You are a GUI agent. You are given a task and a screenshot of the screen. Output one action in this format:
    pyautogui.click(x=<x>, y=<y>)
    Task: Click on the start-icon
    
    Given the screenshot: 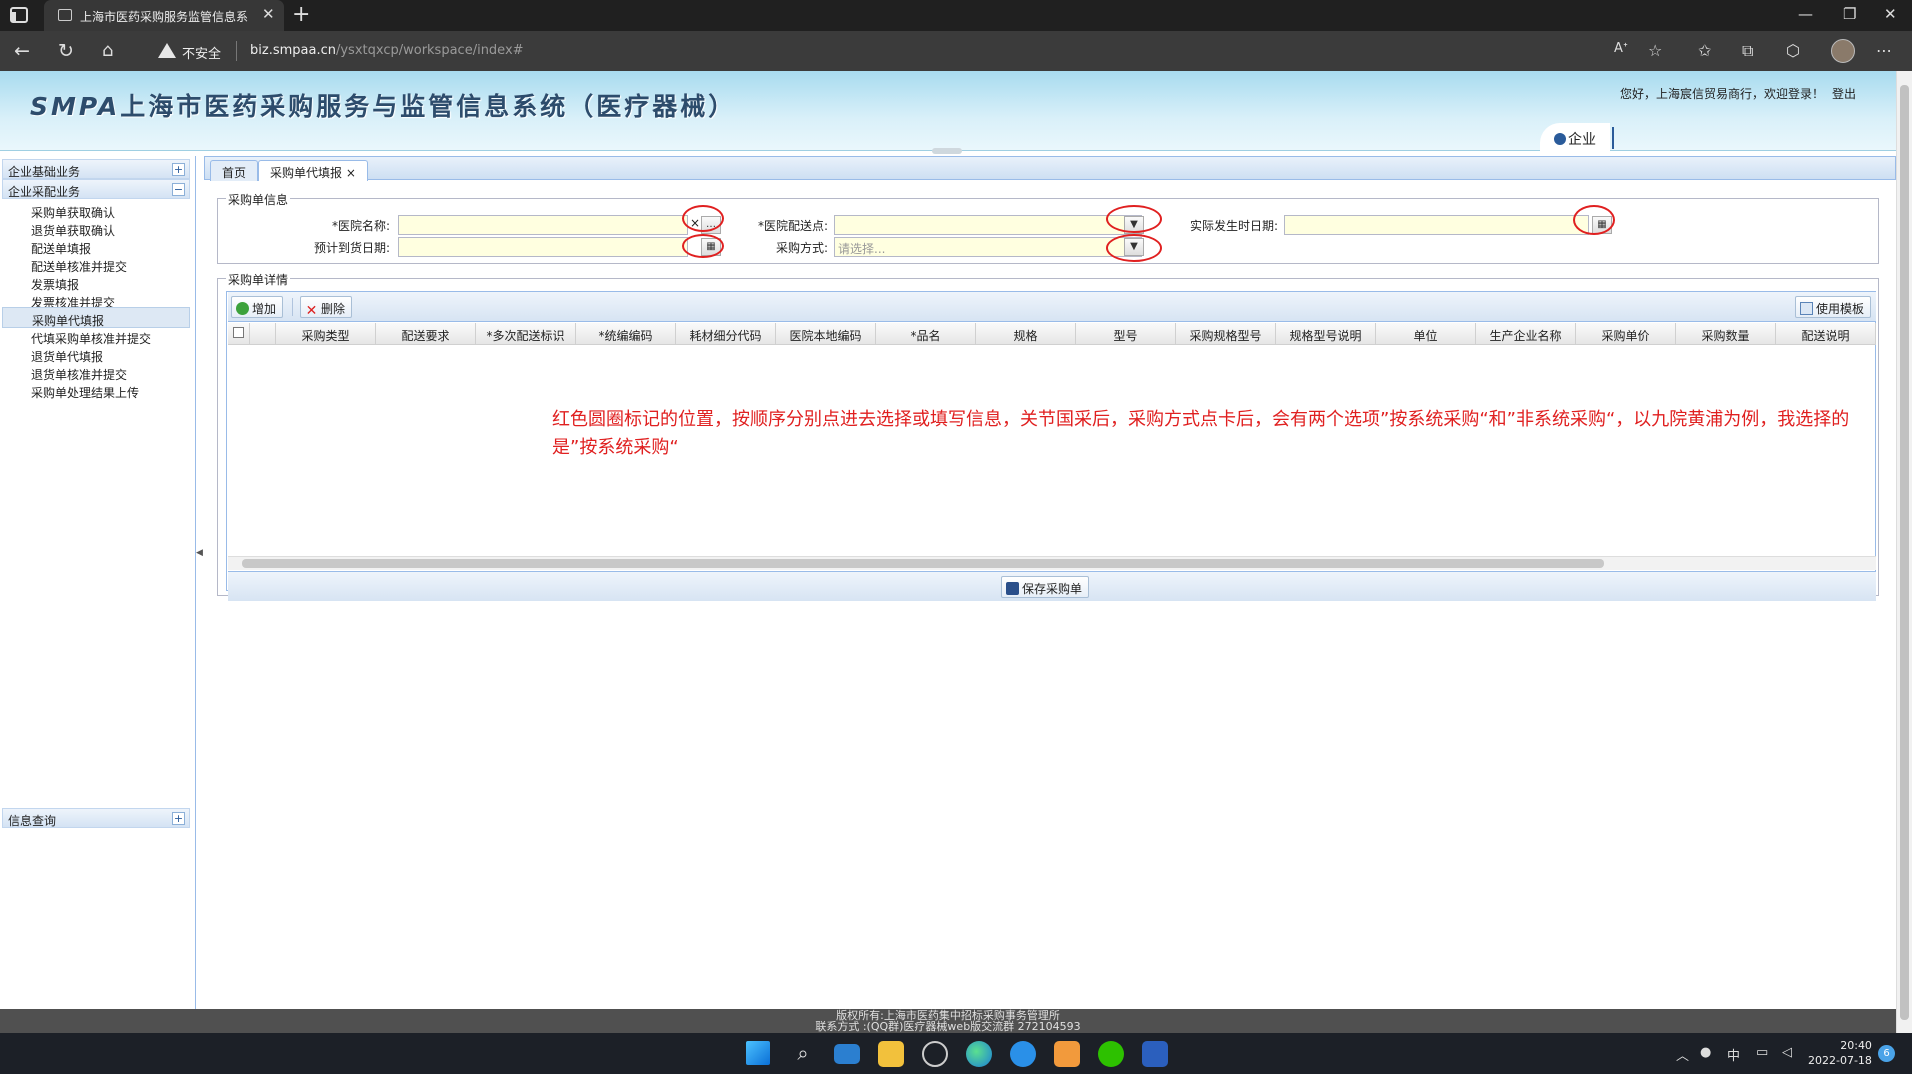 What is the action you would take?
    pyautogui.click(x=758, y=1053)
    